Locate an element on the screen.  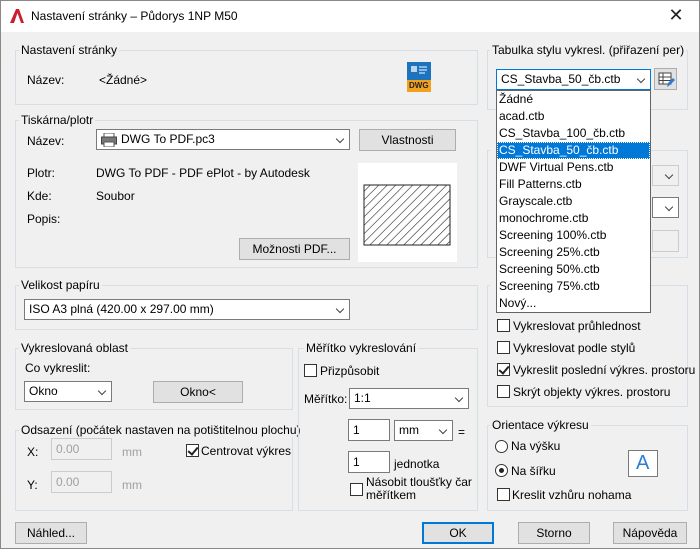
scale-unit-select: mm is located at coordinates (423, 430).